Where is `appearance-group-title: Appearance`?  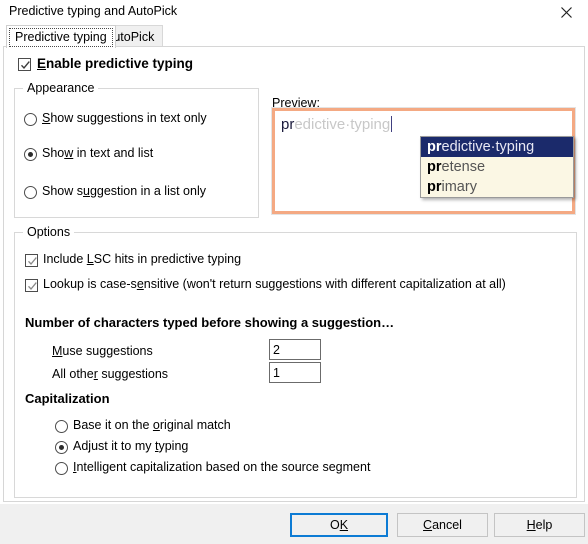
appearance-group-title: Appearance is located at coordinates (61, 88).